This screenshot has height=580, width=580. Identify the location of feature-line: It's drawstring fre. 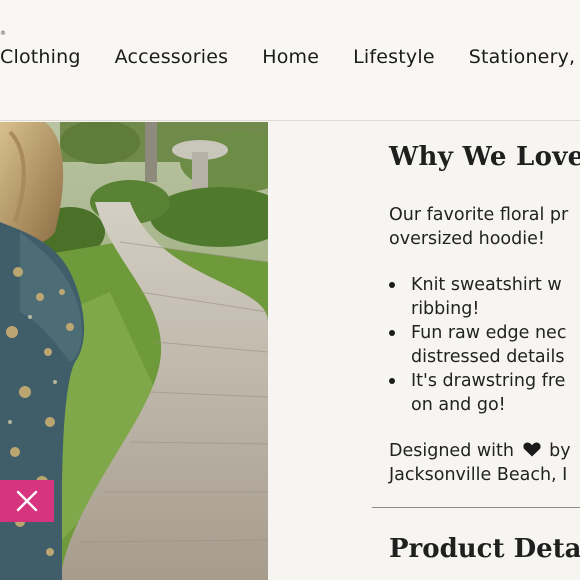
(488, 381).